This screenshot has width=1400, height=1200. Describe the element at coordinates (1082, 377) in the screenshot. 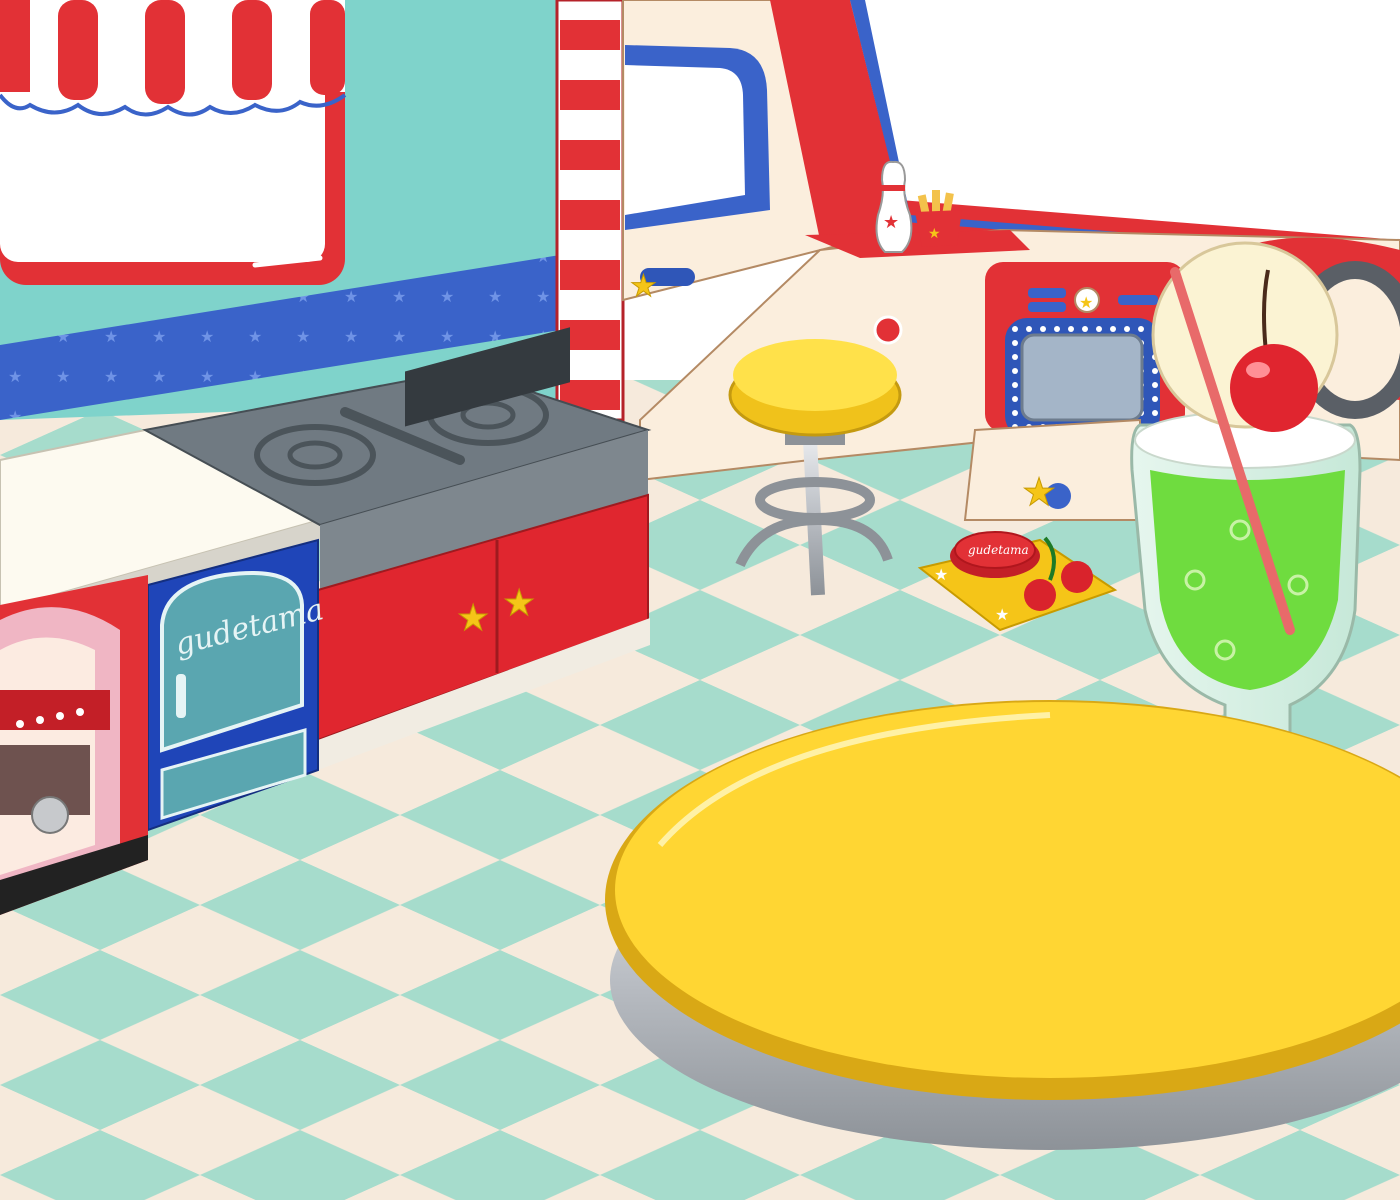

I see `dashboard-screen` at that location.